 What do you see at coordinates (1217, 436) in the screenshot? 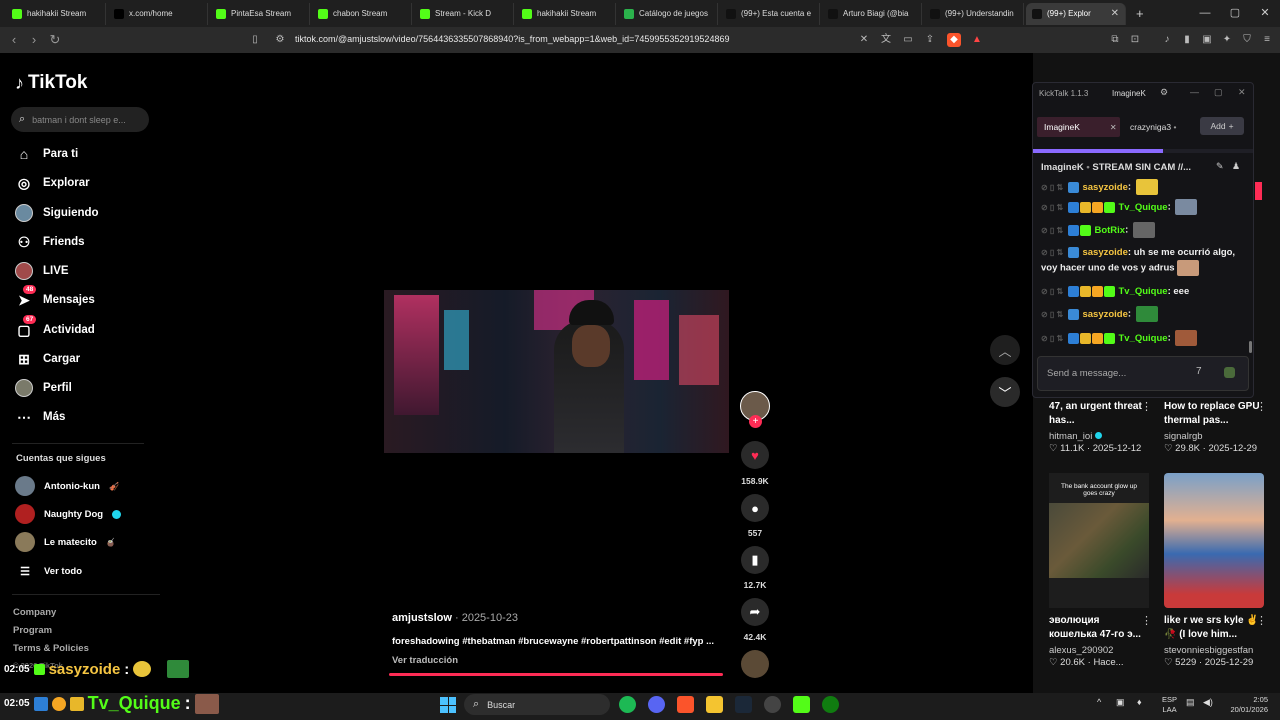
I see `card-author-row: signalrgb` at bounding box center [1217, 436].